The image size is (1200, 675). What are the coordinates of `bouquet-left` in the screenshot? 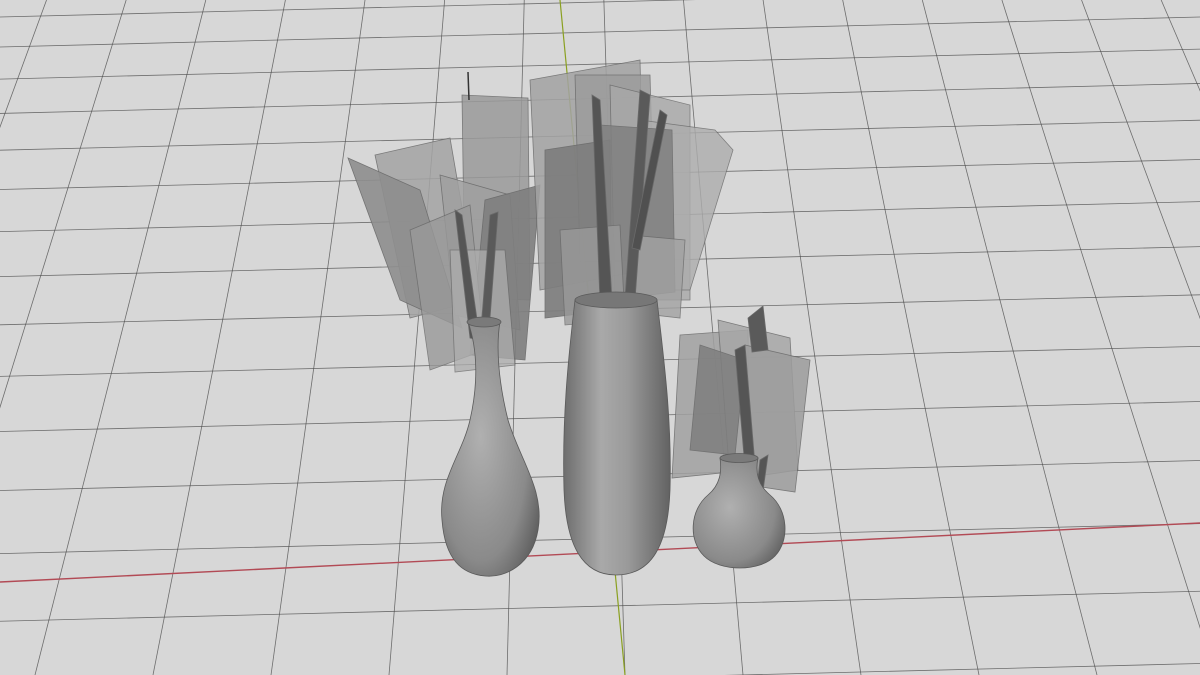 It's located at (444, 222).